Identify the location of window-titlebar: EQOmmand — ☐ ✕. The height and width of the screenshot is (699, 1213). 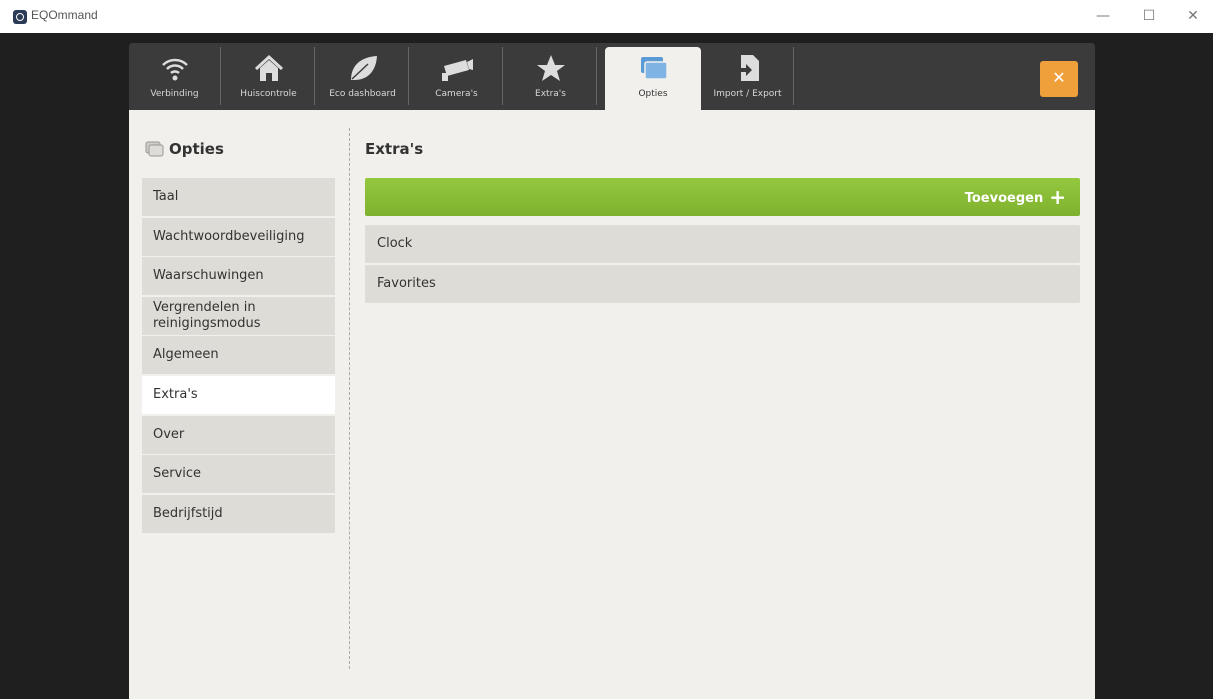
(606, 16).